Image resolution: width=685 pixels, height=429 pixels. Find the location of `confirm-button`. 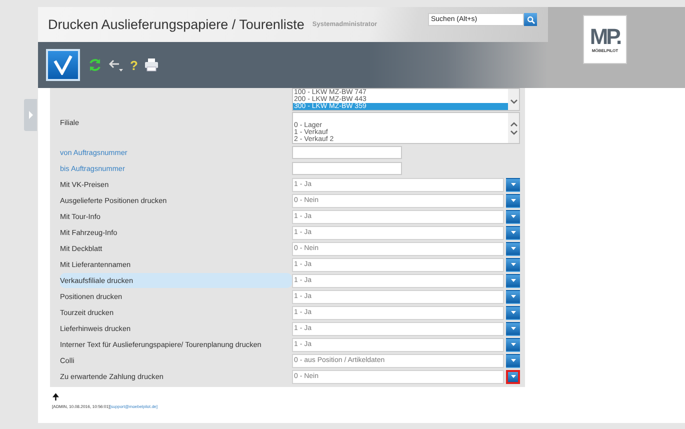

confirm-button is located at coordinates (63, 65).